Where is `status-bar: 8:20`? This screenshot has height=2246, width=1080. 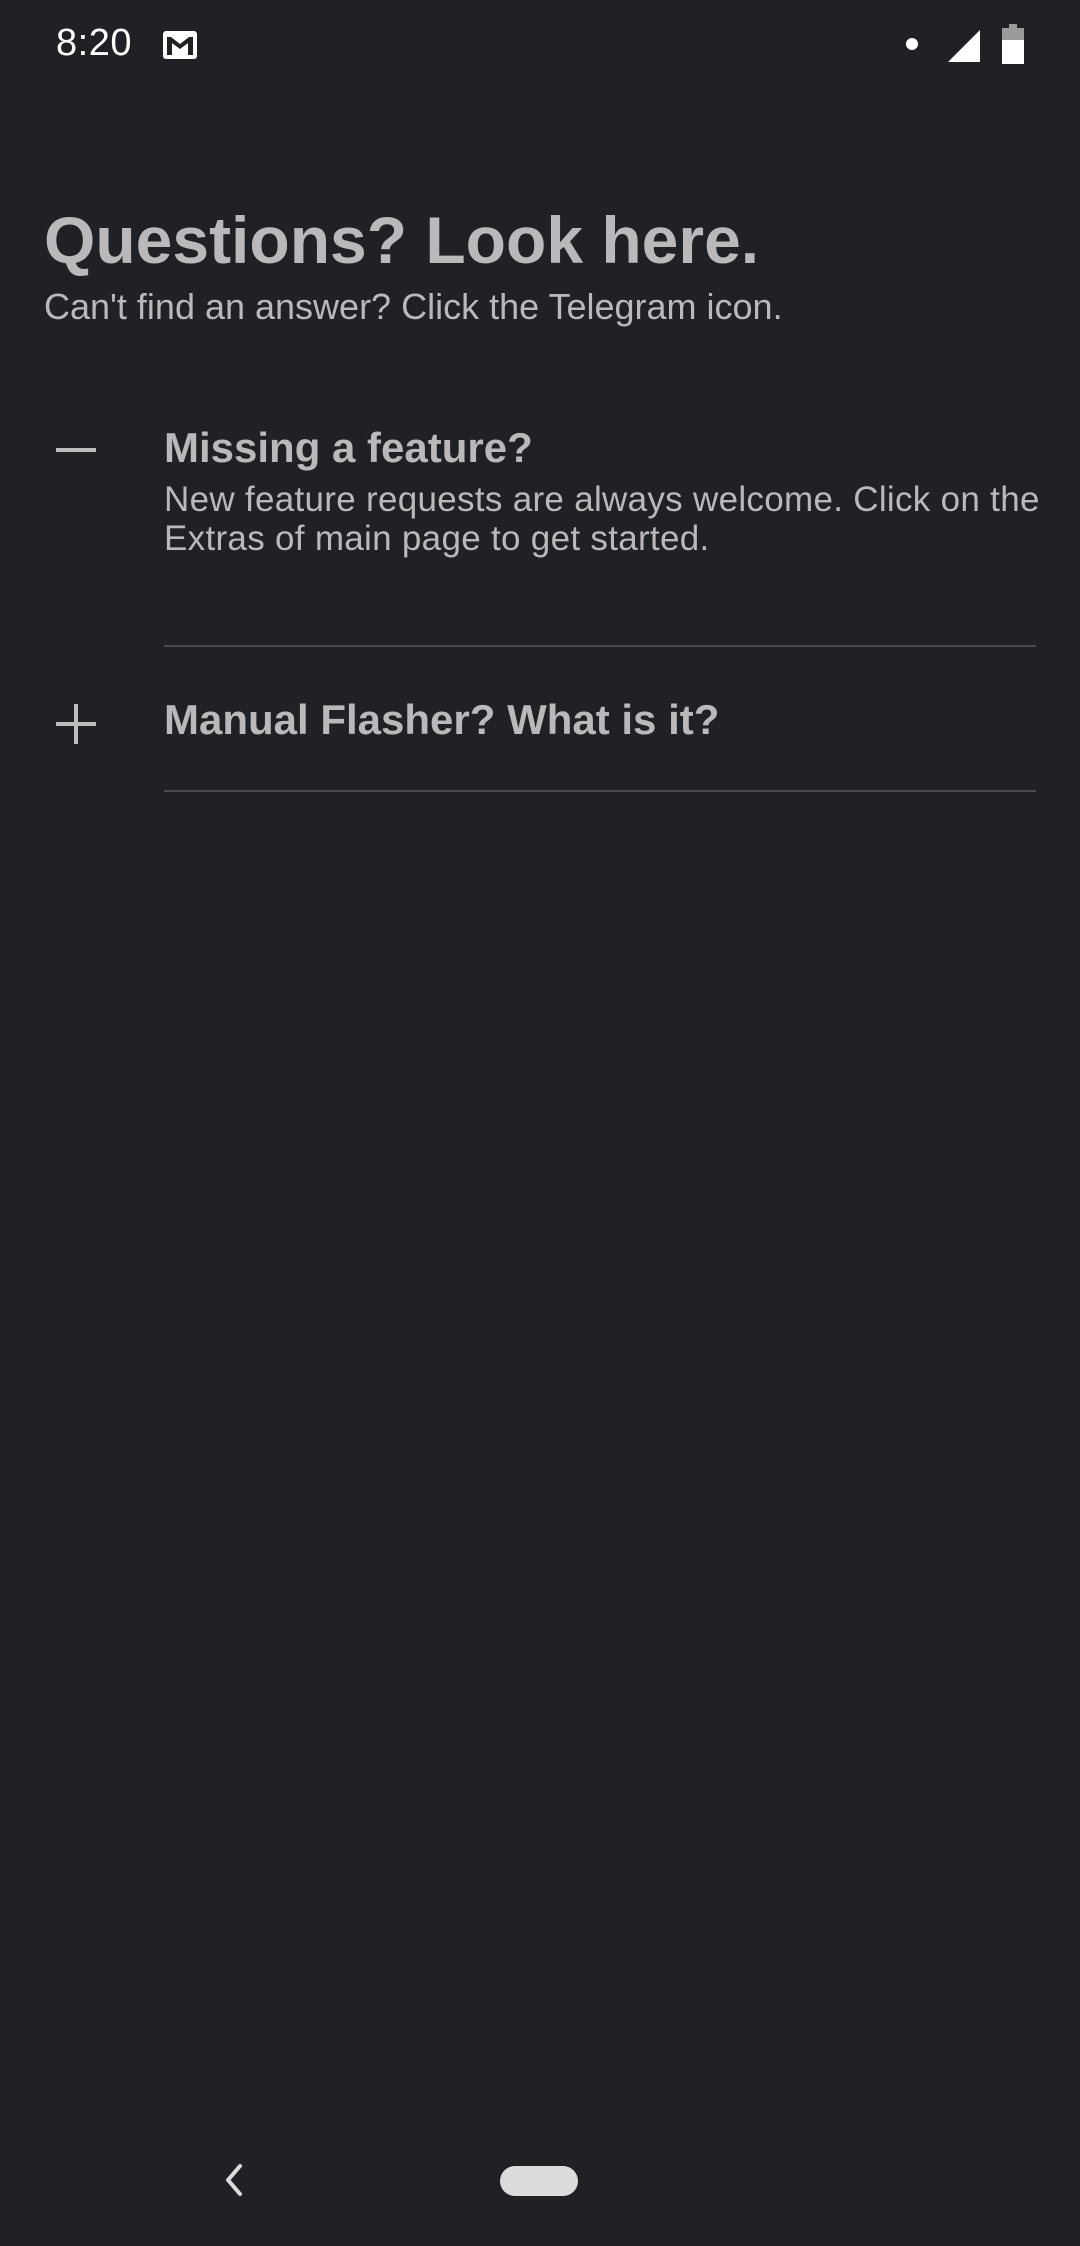 status-bar: 8:20 is located at coordinates (540, 46).